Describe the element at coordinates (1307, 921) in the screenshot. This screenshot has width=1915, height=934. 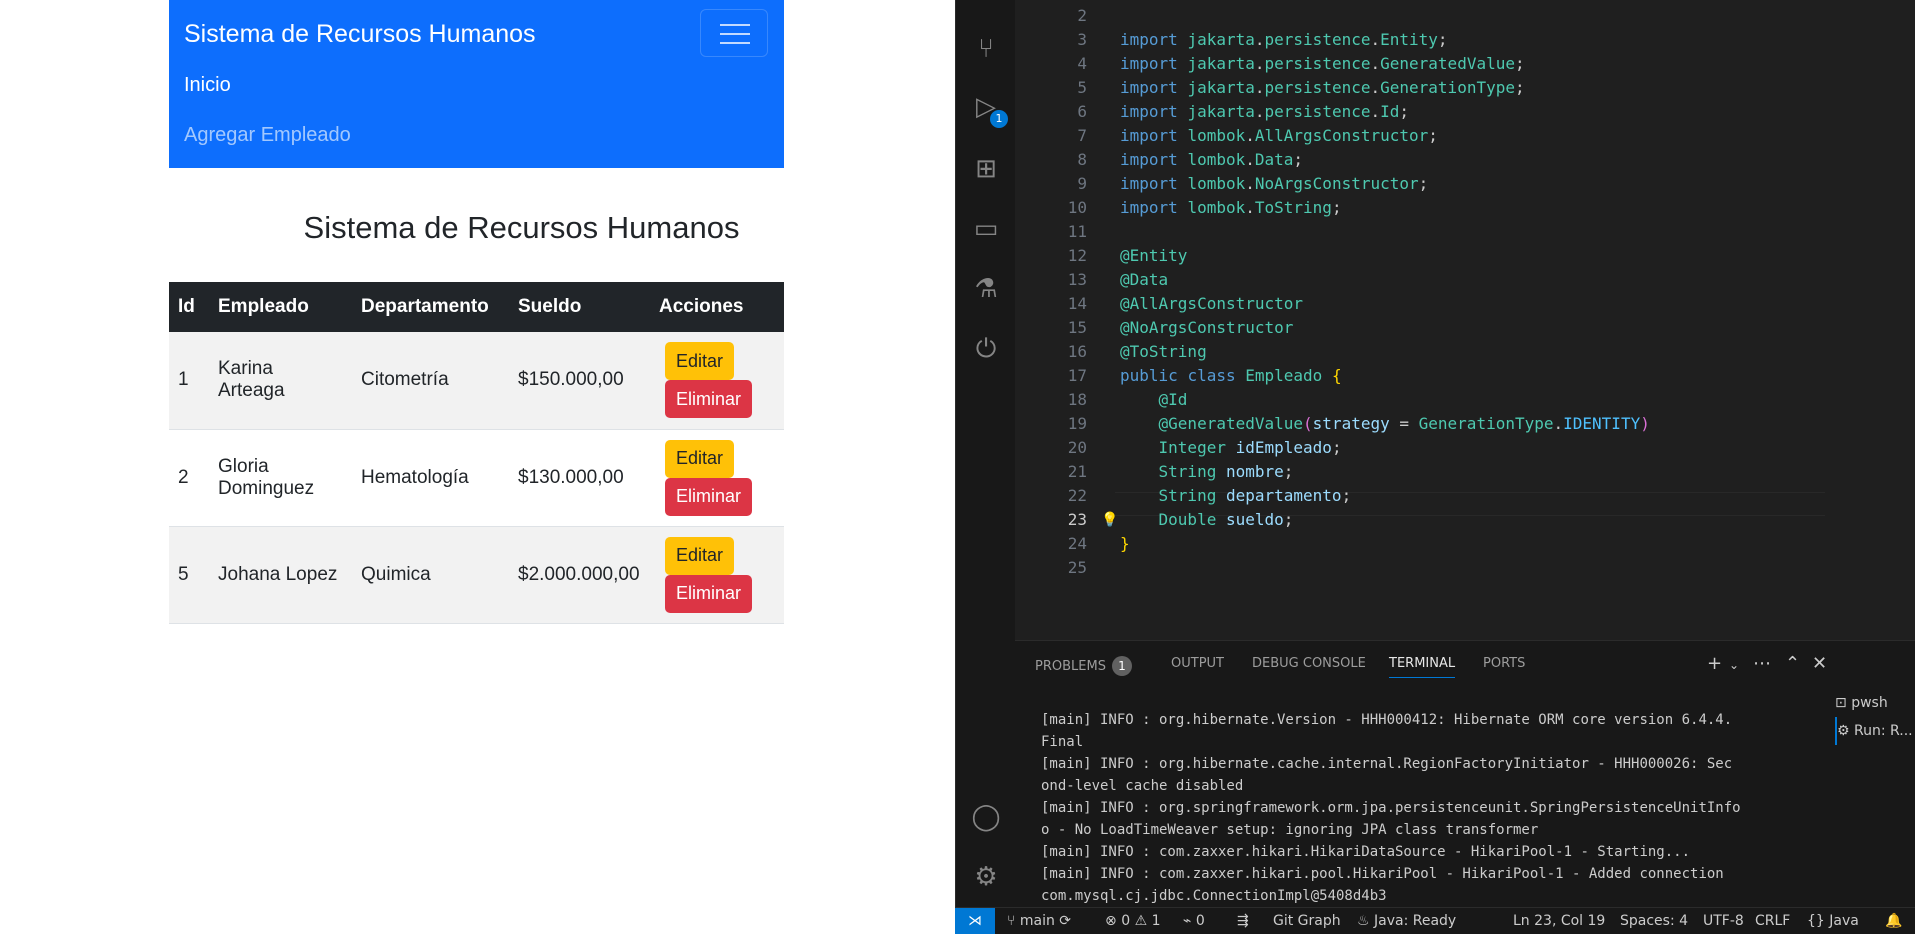
I see `git-graph-button: Git Graph` at that location.